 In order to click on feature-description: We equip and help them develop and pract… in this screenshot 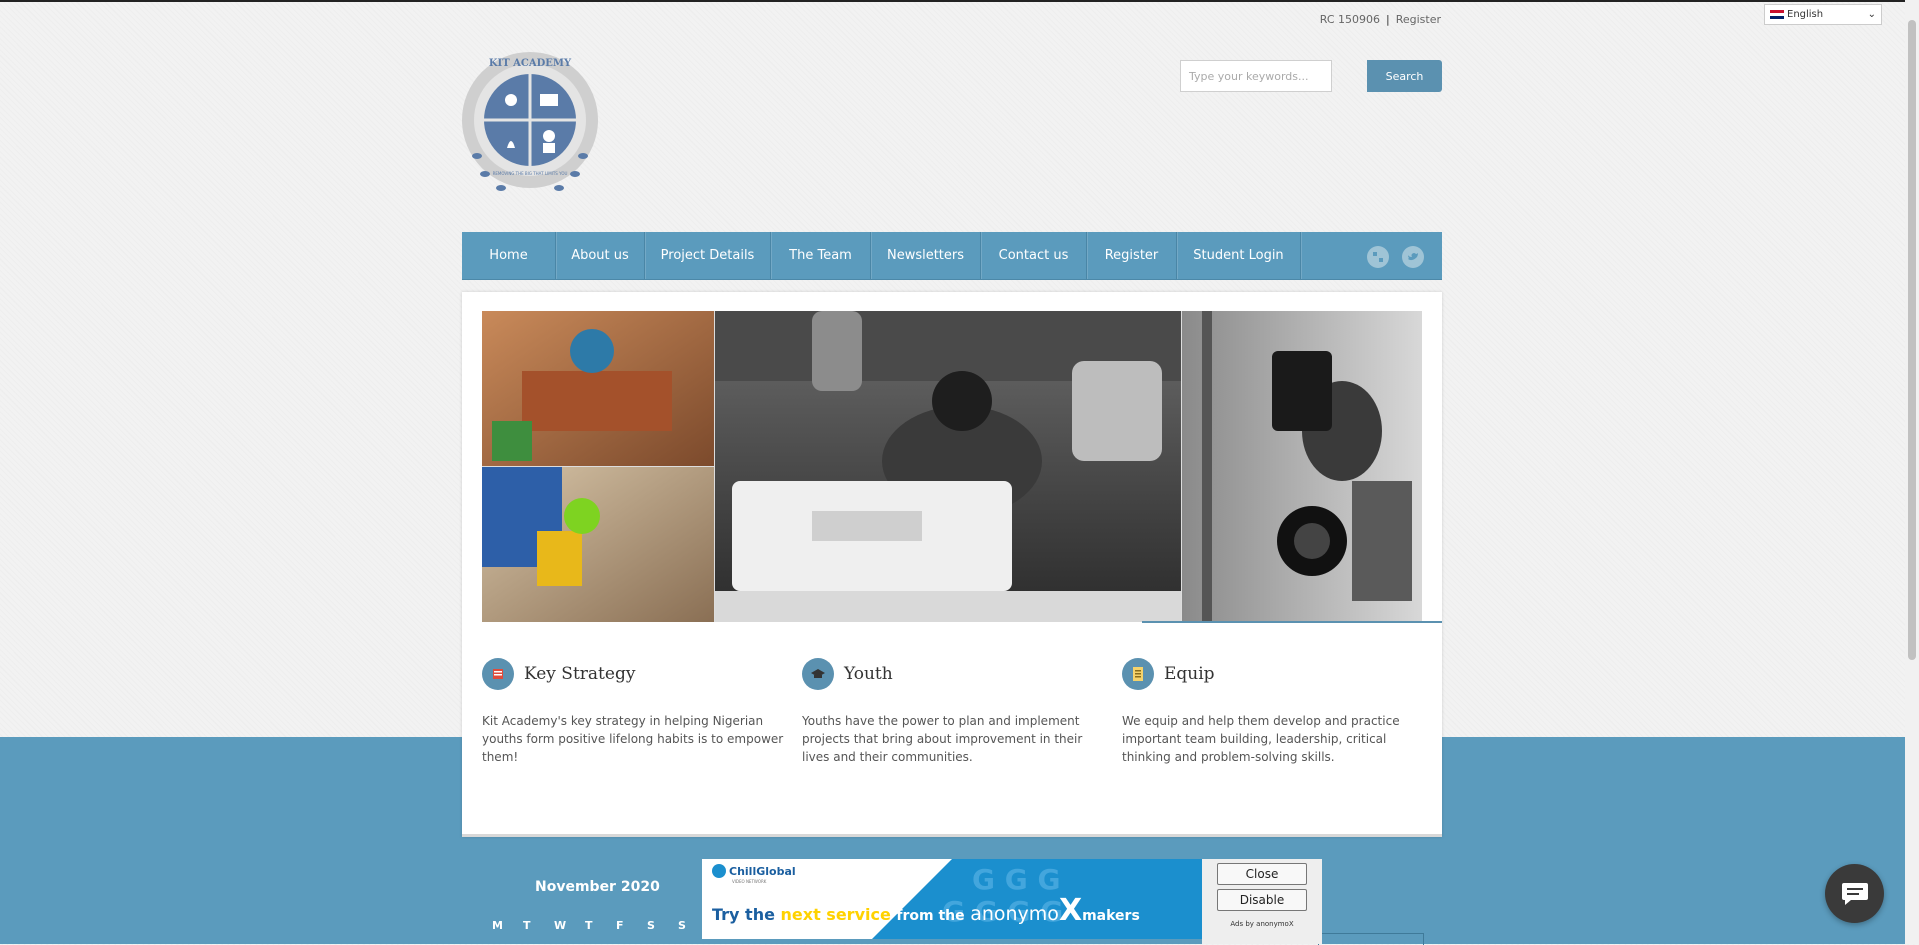, I will do `click(1261, 739)`.